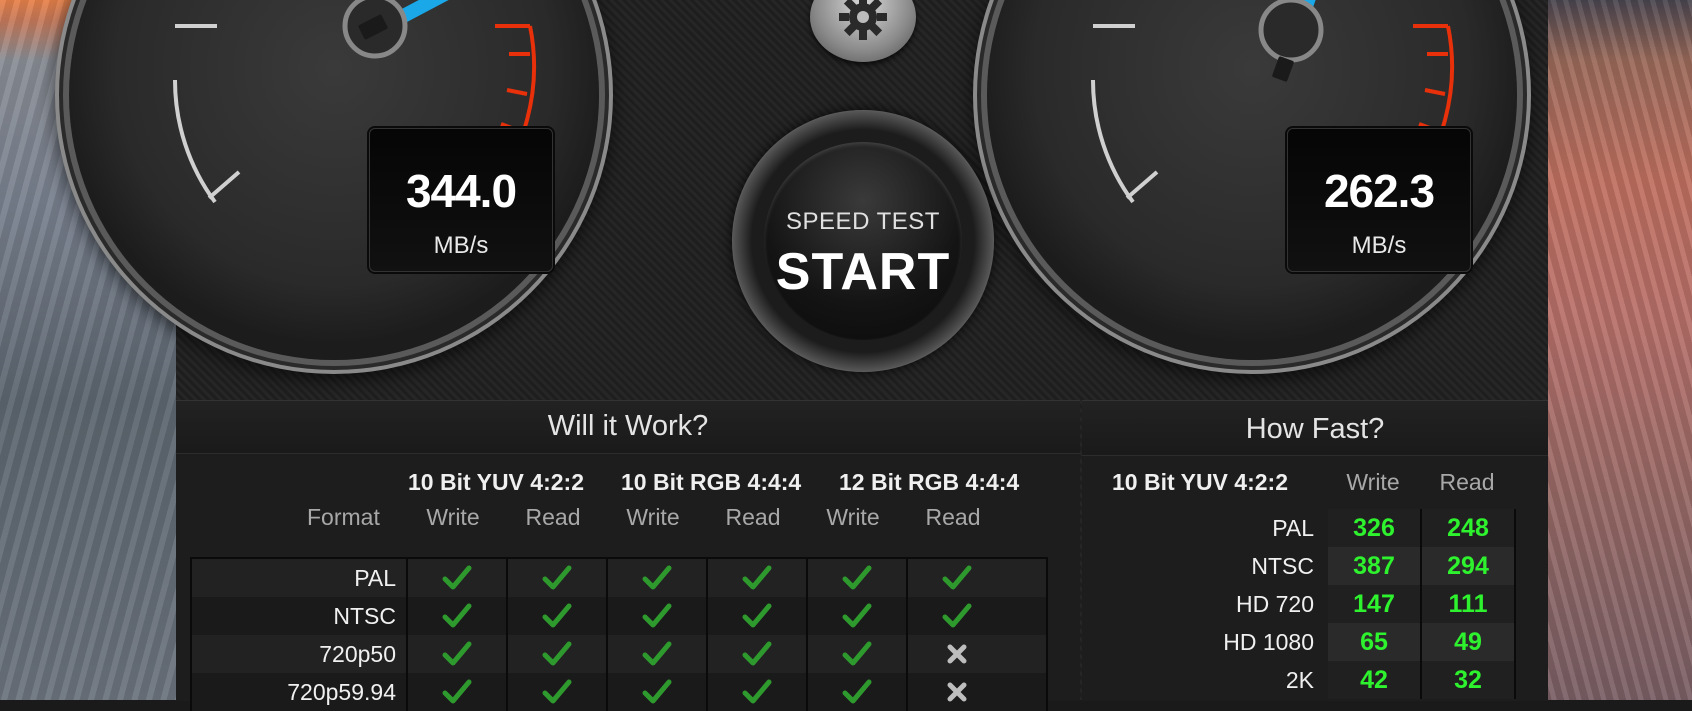  I want to click on format-name: 720p50, so click(300, 654).